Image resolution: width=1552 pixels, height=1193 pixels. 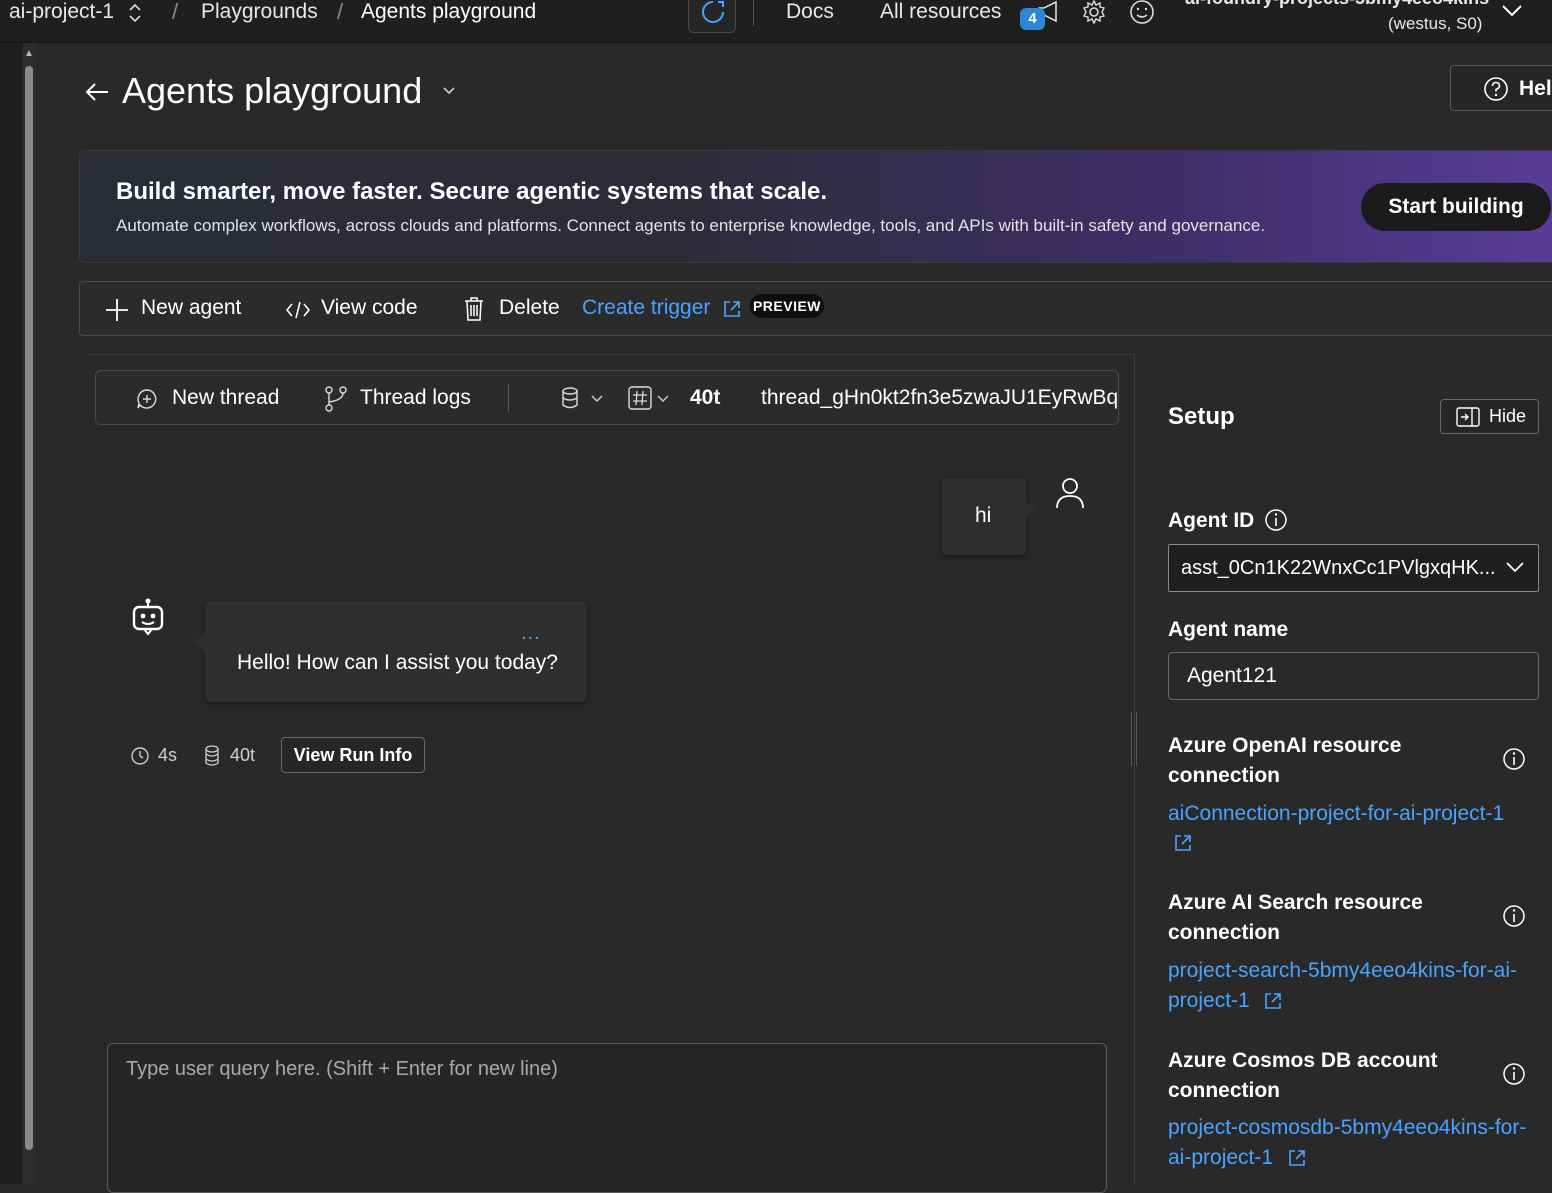 I want to click on bot-bubble-tail, so click(x=199, y=642).